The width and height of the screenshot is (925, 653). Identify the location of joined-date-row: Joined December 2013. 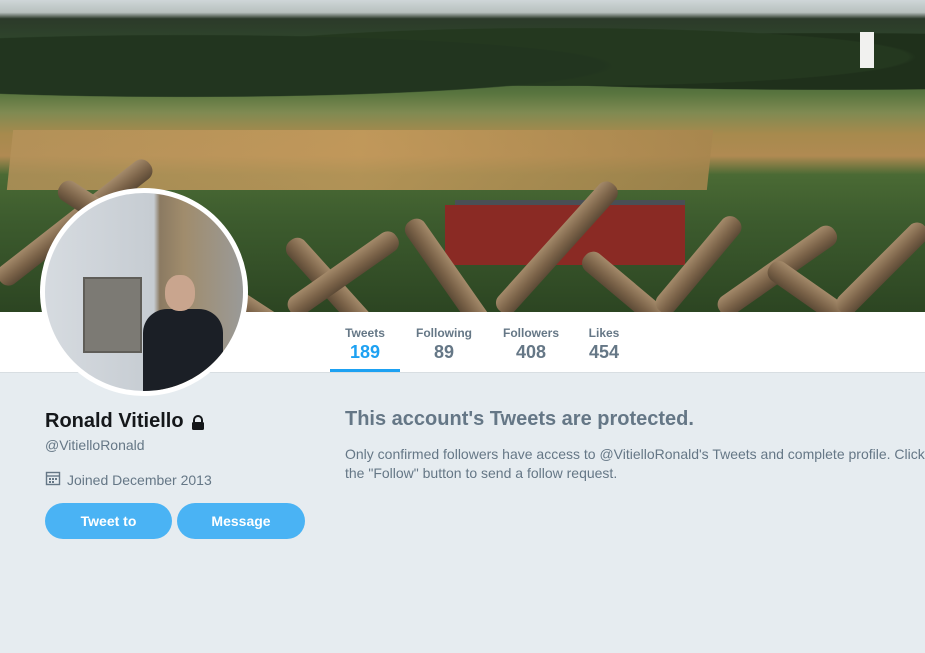
(128, 479).